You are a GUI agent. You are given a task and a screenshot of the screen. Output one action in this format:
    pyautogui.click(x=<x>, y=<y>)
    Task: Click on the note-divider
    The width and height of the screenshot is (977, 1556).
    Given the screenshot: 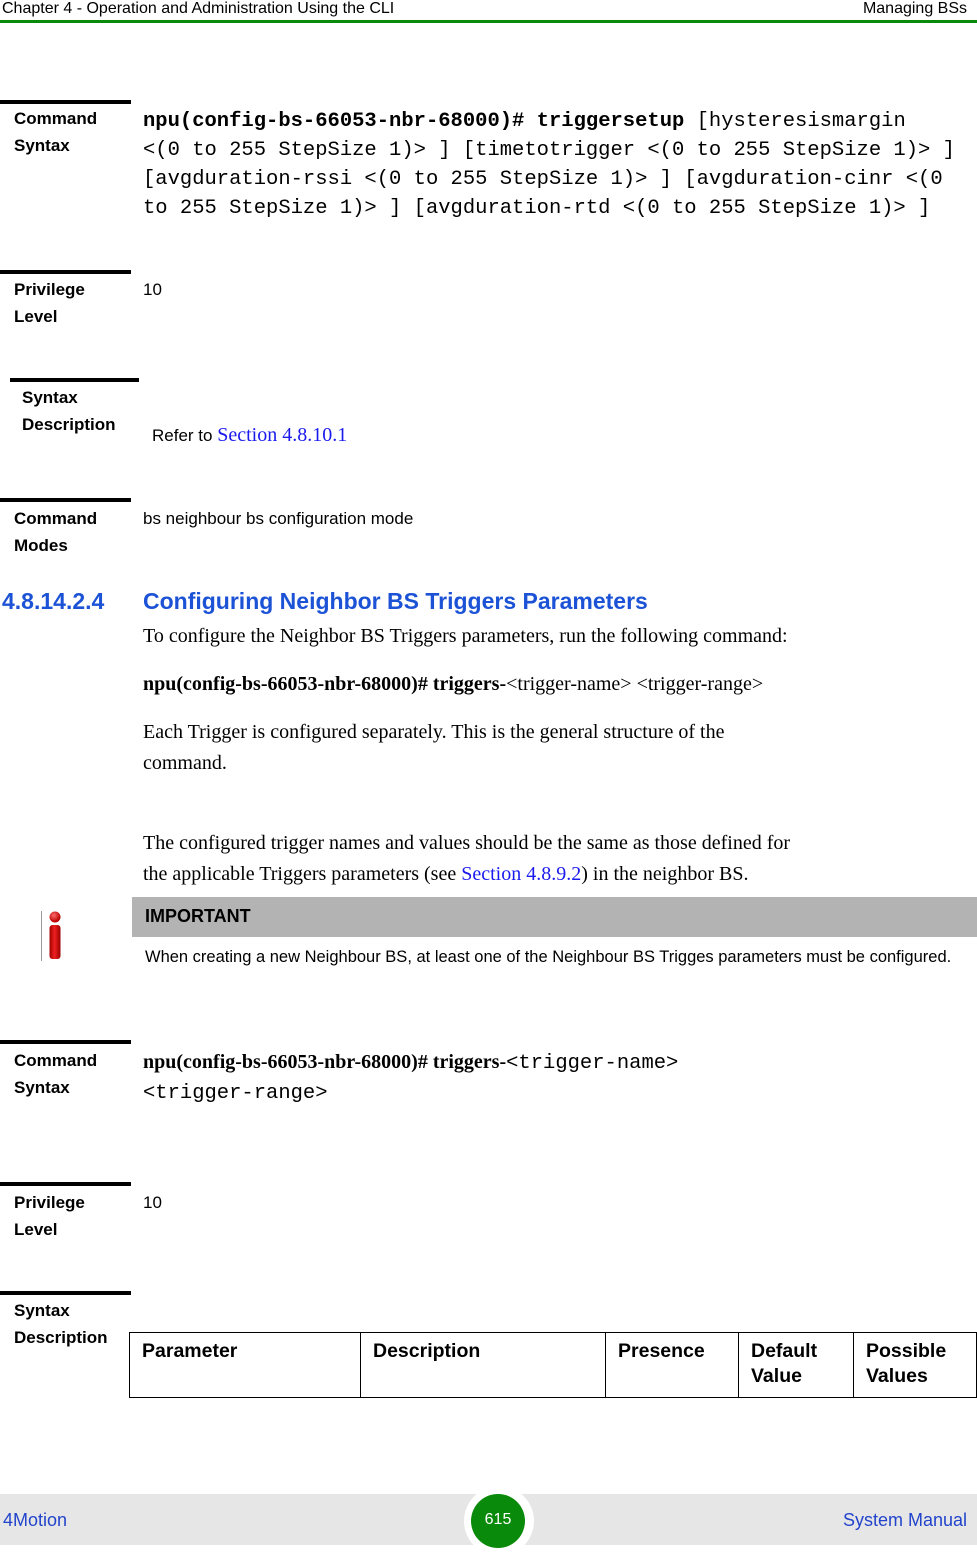 What is the action you would take?
    pyautogui.click(x=41, y=936)
    